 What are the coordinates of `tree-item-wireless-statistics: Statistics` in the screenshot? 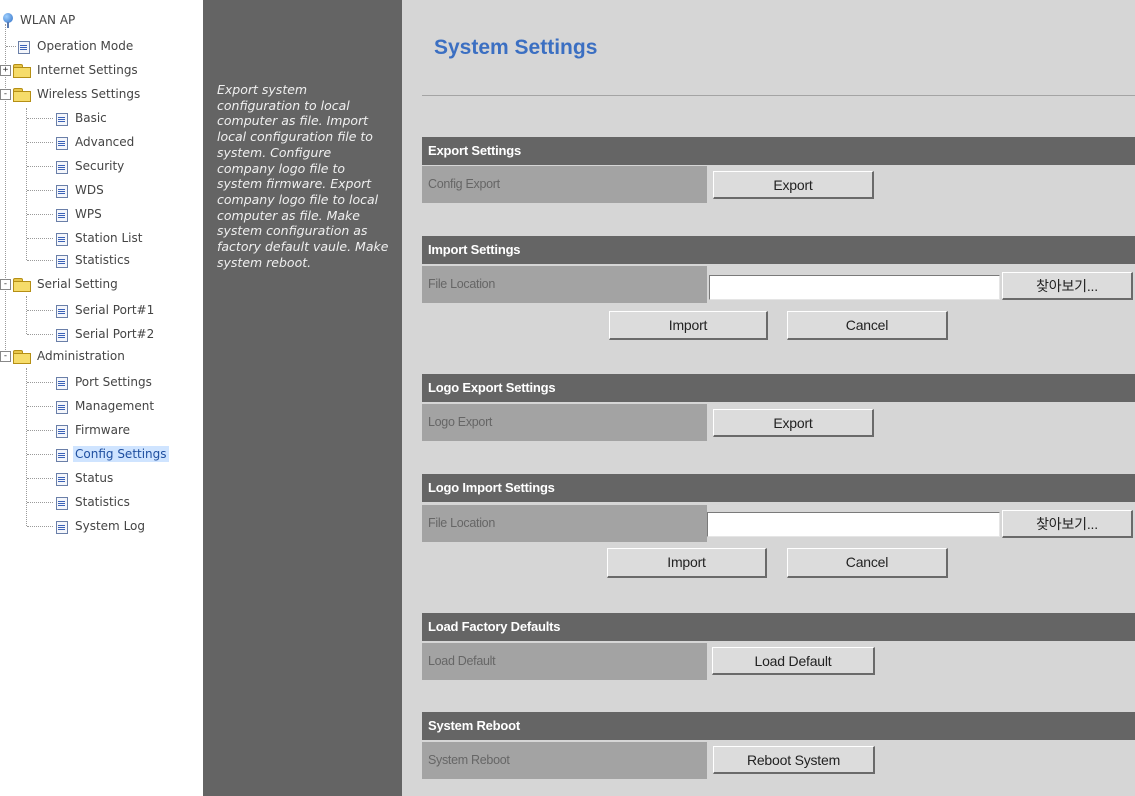 It's located at (93, 260).